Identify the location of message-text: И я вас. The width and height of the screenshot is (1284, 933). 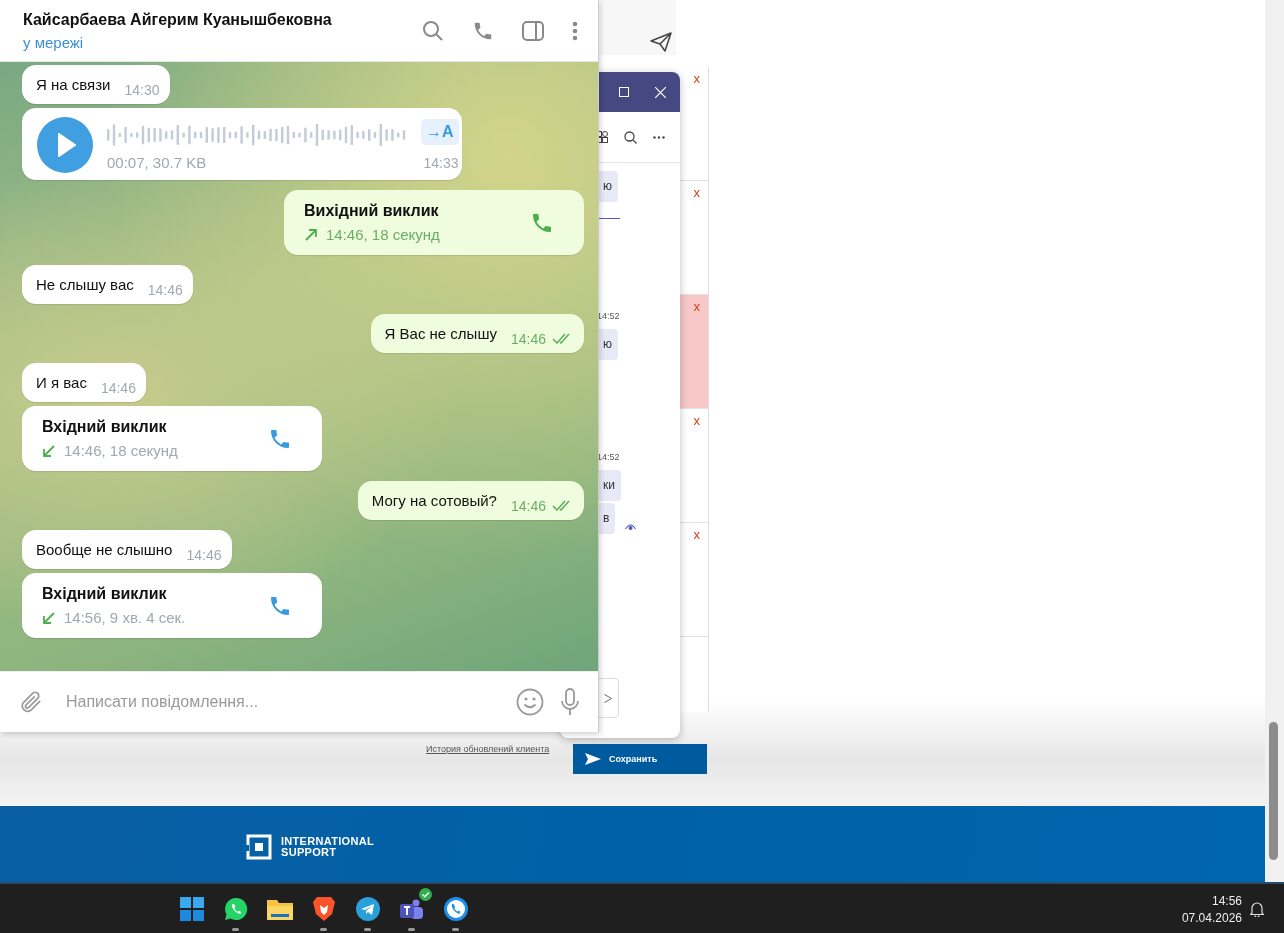
(61, 383).